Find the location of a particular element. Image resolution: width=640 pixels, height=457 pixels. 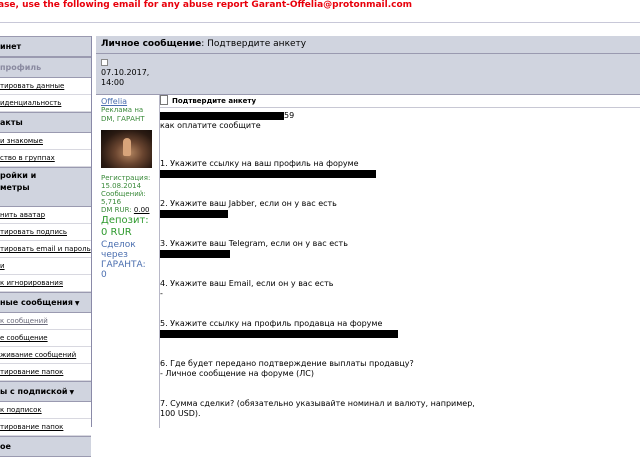

sidebar-item-groups: ство в группах is located at coordinates (45, 158).